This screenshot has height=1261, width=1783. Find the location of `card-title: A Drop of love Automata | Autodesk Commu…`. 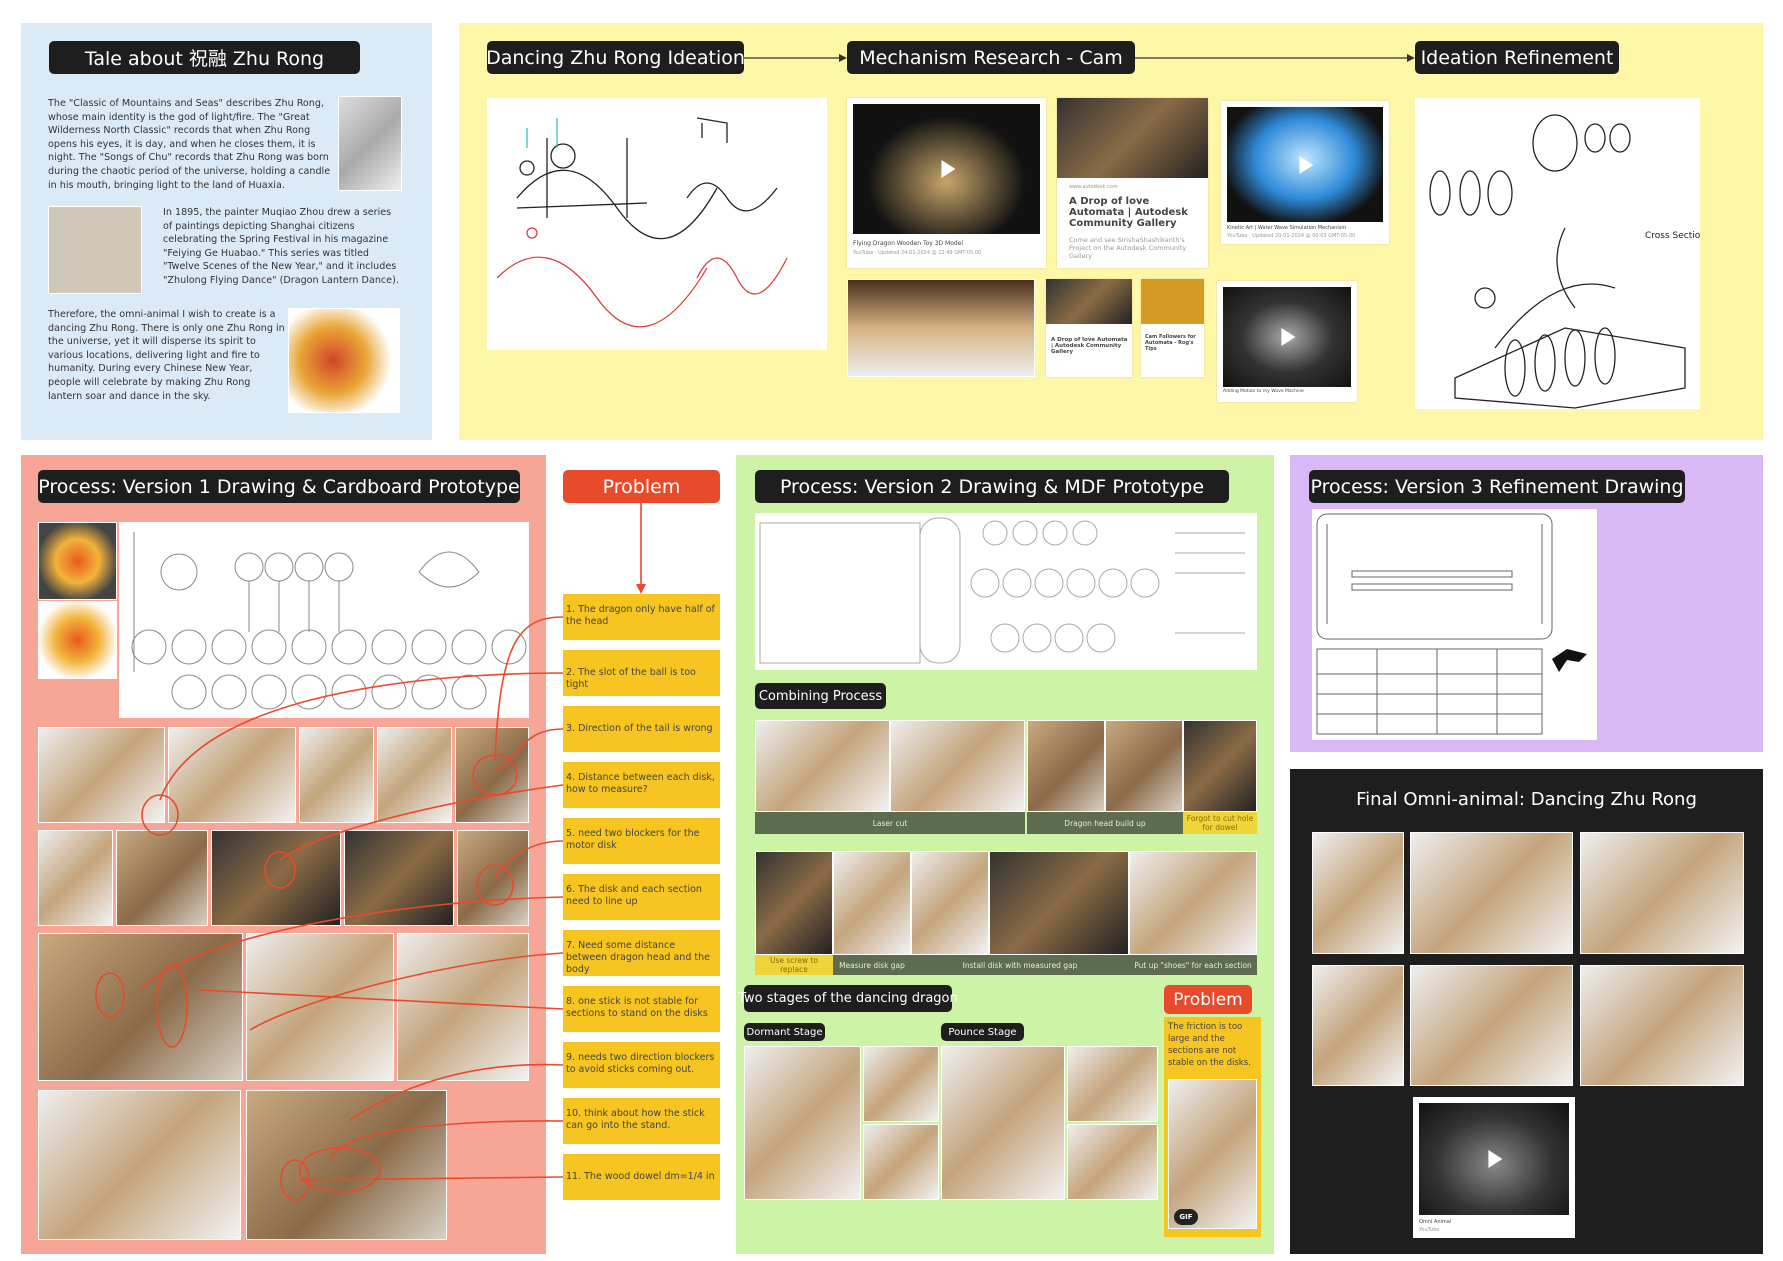

card-title: A Drop of love Automata | Autodesk Commu… is located at coordinates (1128, 212).